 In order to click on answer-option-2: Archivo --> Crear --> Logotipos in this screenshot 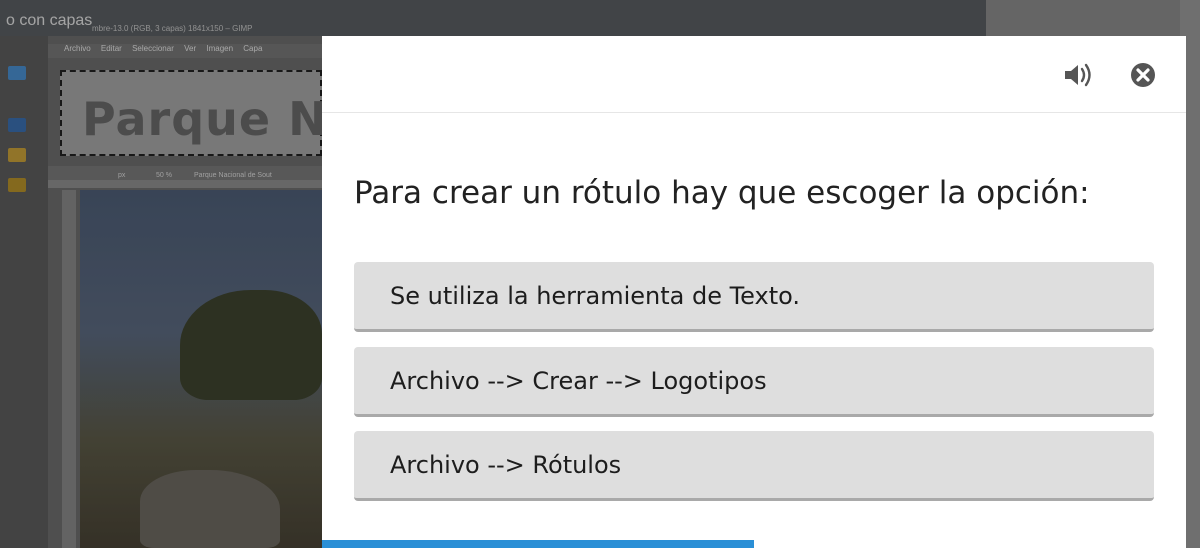, I will do `click(754, 382)`.